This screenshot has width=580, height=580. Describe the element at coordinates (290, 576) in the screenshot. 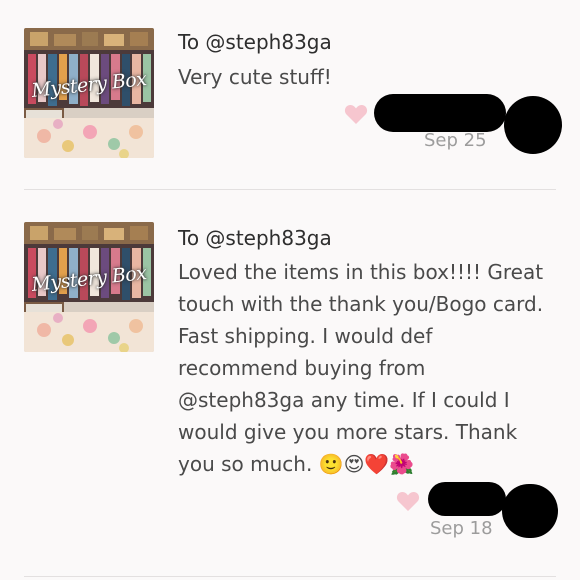

I see `divider` at that location.